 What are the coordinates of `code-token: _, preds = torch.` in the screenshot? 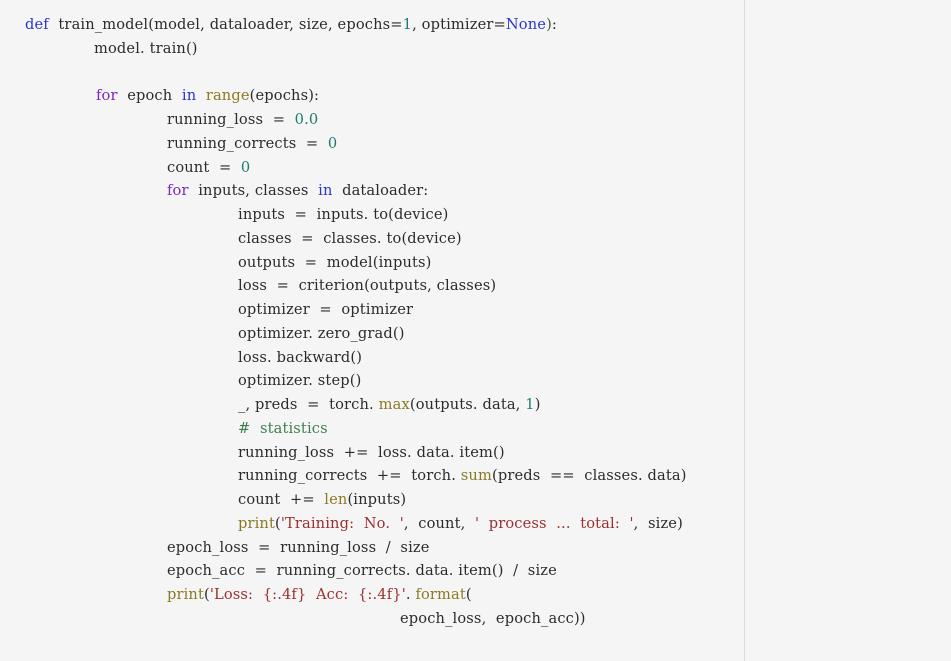 It's located at (308, 404).